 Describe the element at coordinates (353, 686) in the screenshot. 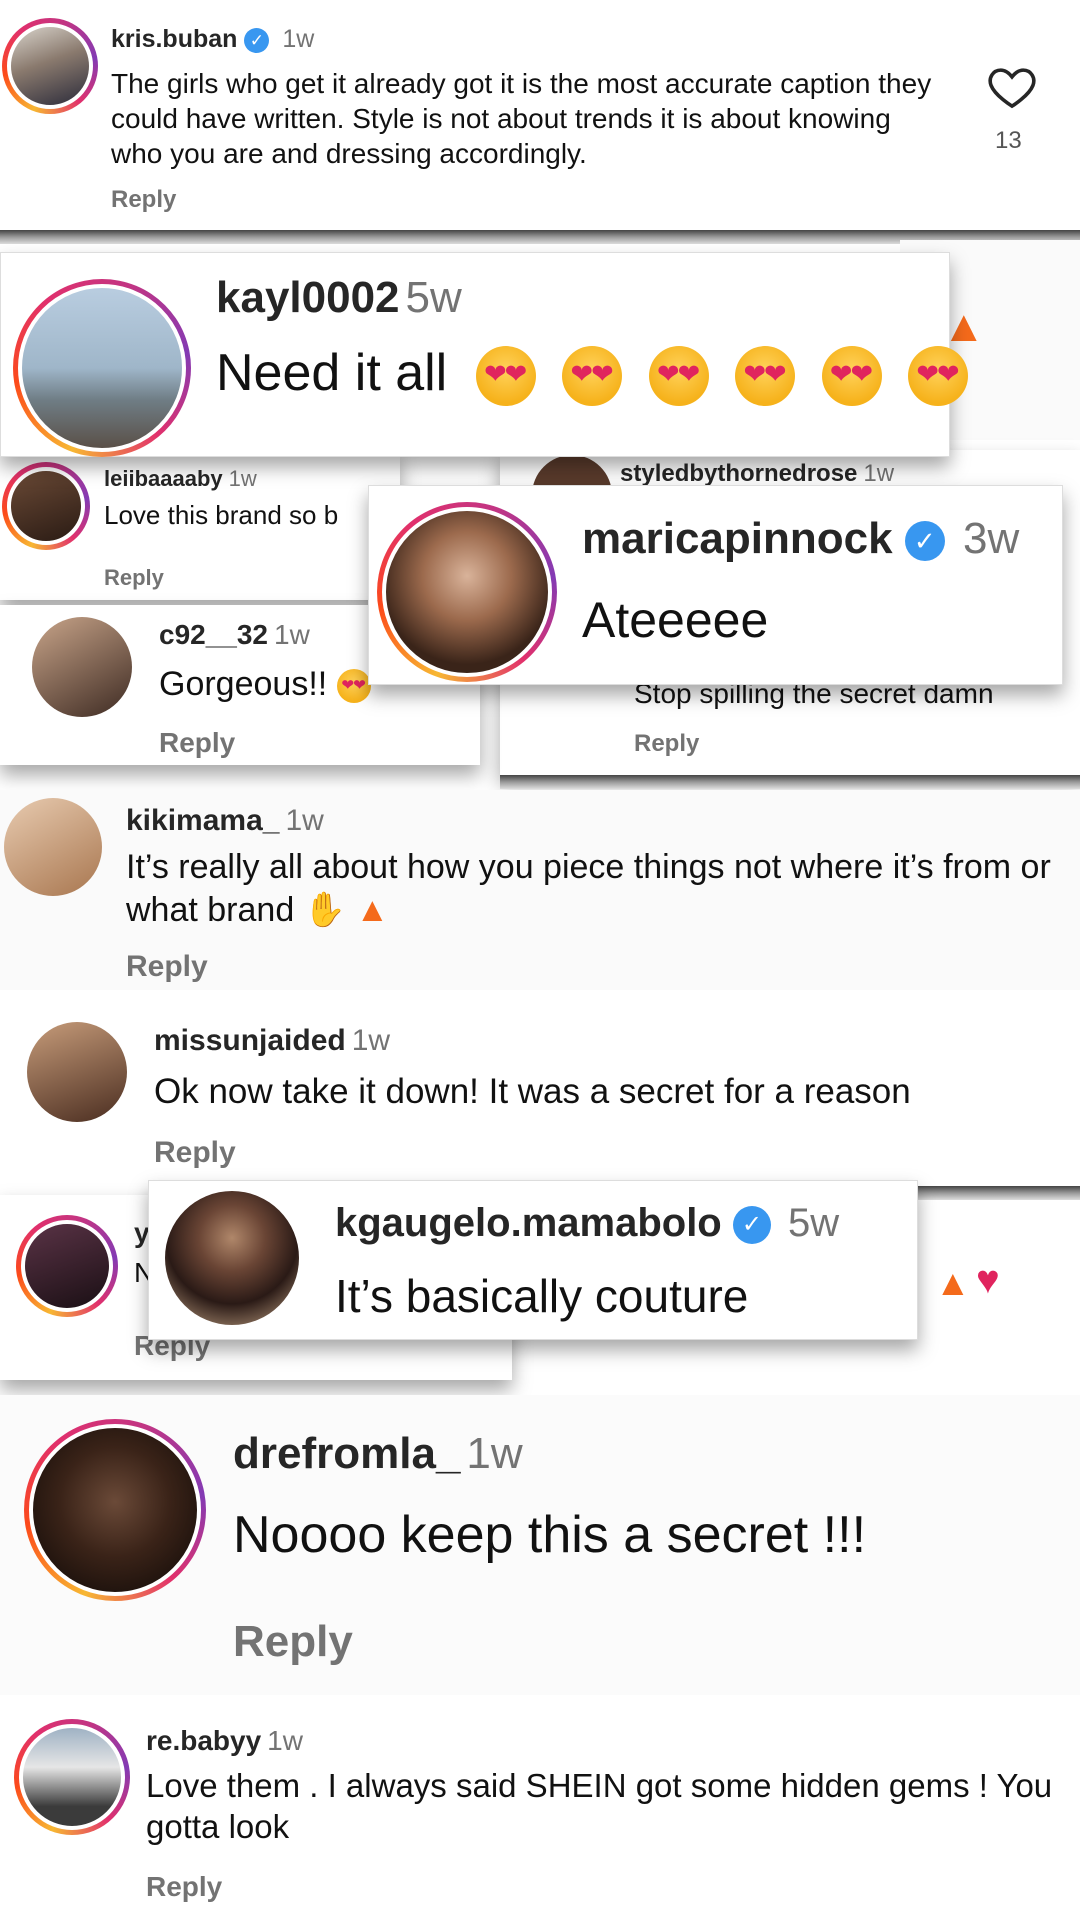

I see `smiling-emoji-icon` at that location.